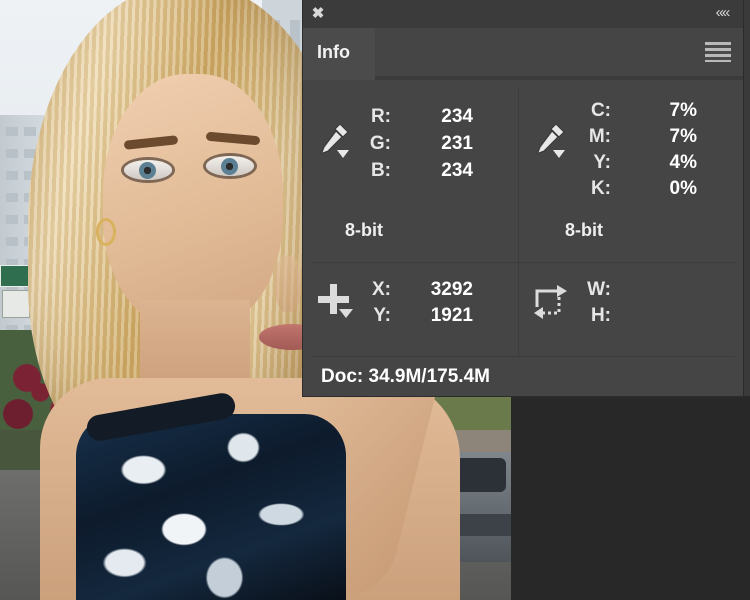 The width and height of the screenshot is (750, 600). Describe the element at coordinates (600, 110) in the screenshot. I see `label-c: C:` at that location.